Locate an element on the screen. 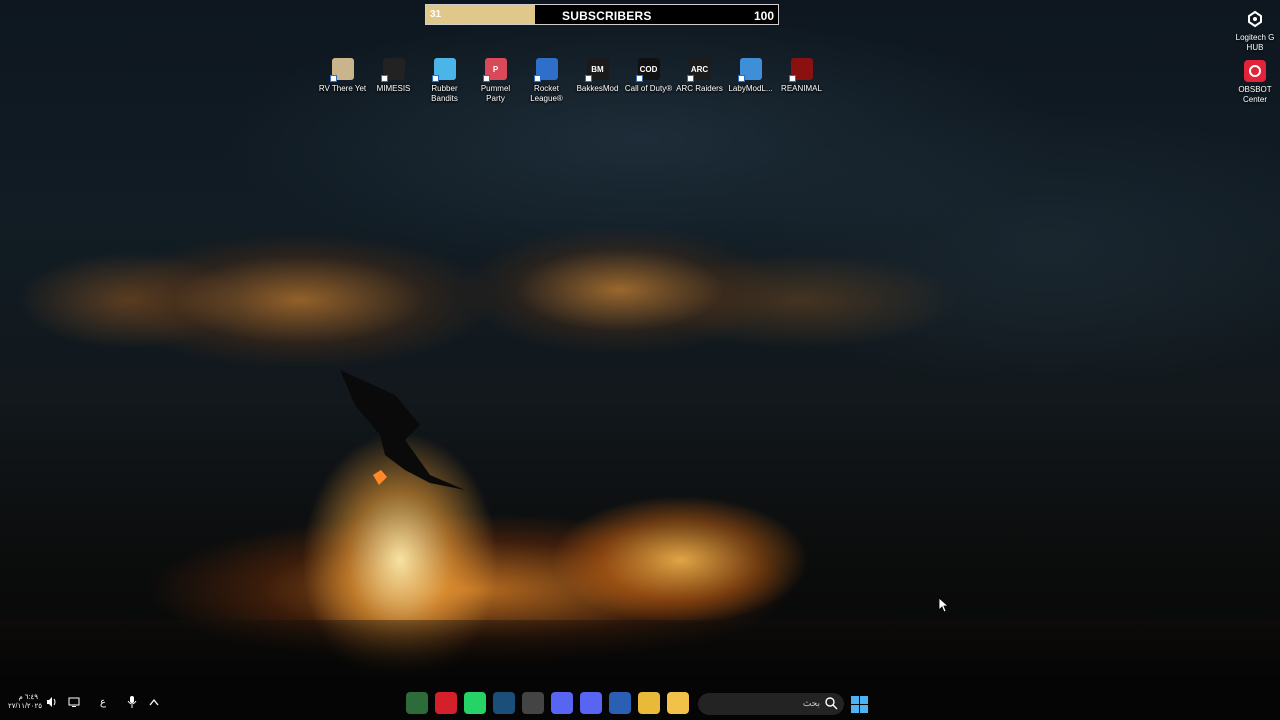 Image resolution: width=1280 pixels, height=720 pixels. desktop-icon-label: OBSBOT Center is located at coordinates (1255, 94).